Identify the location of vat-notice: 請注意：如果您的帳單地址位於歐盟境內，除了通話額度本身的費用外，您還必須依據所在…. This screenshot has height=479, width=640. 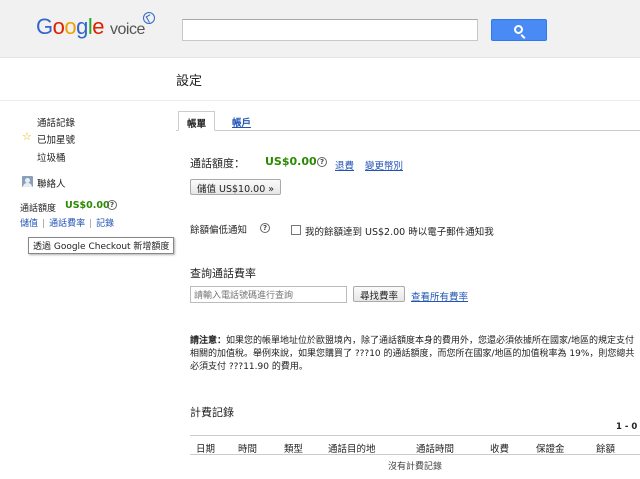
(415, 354).